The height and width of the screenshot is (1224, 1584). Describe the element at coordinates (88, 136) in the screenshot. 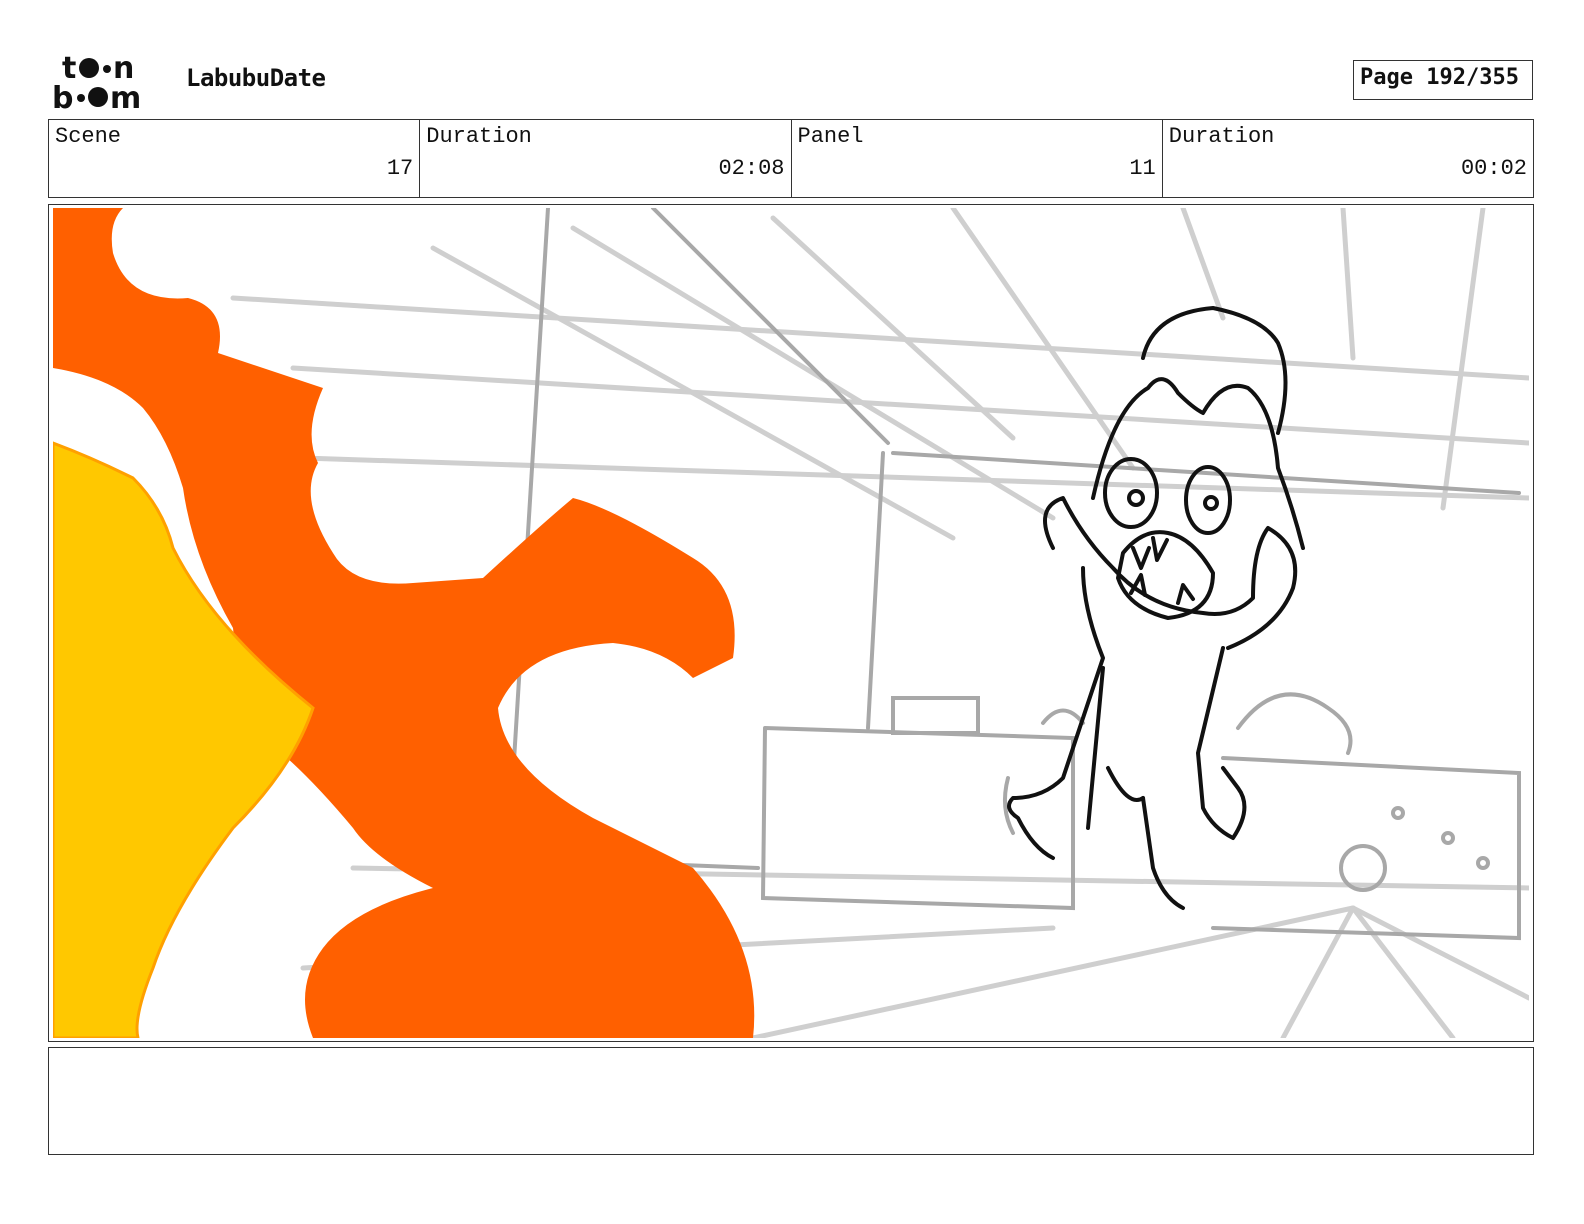

I see `scene-label: Scene` at that location.